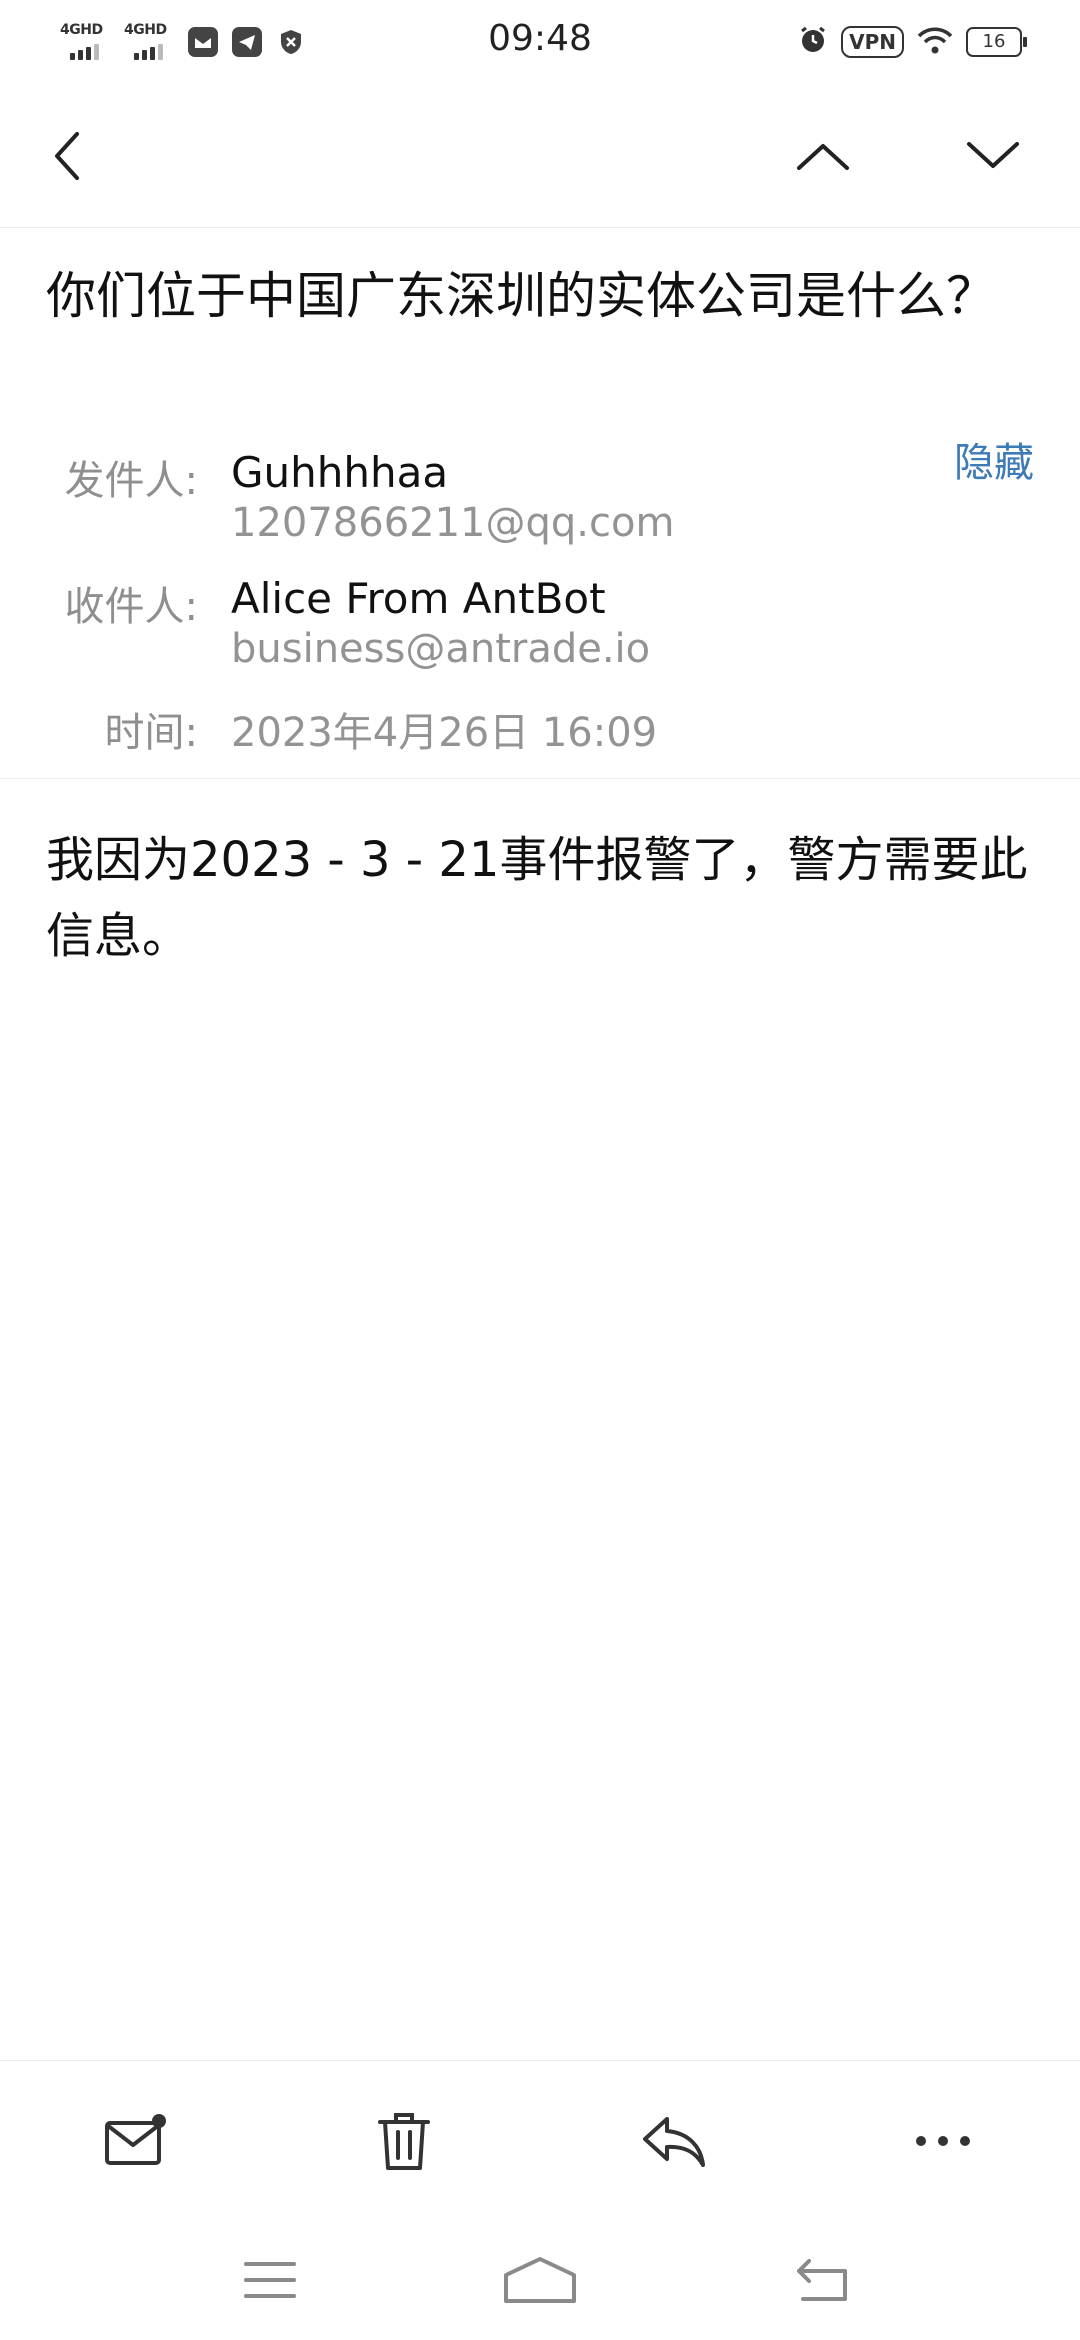 Image resolution: width=1080 pixels, height=2340 pixels. What do you see at coordinates (131, 607) in the screenshot?
I see `to-label: 收件人:` at bounding box center [131, 607].